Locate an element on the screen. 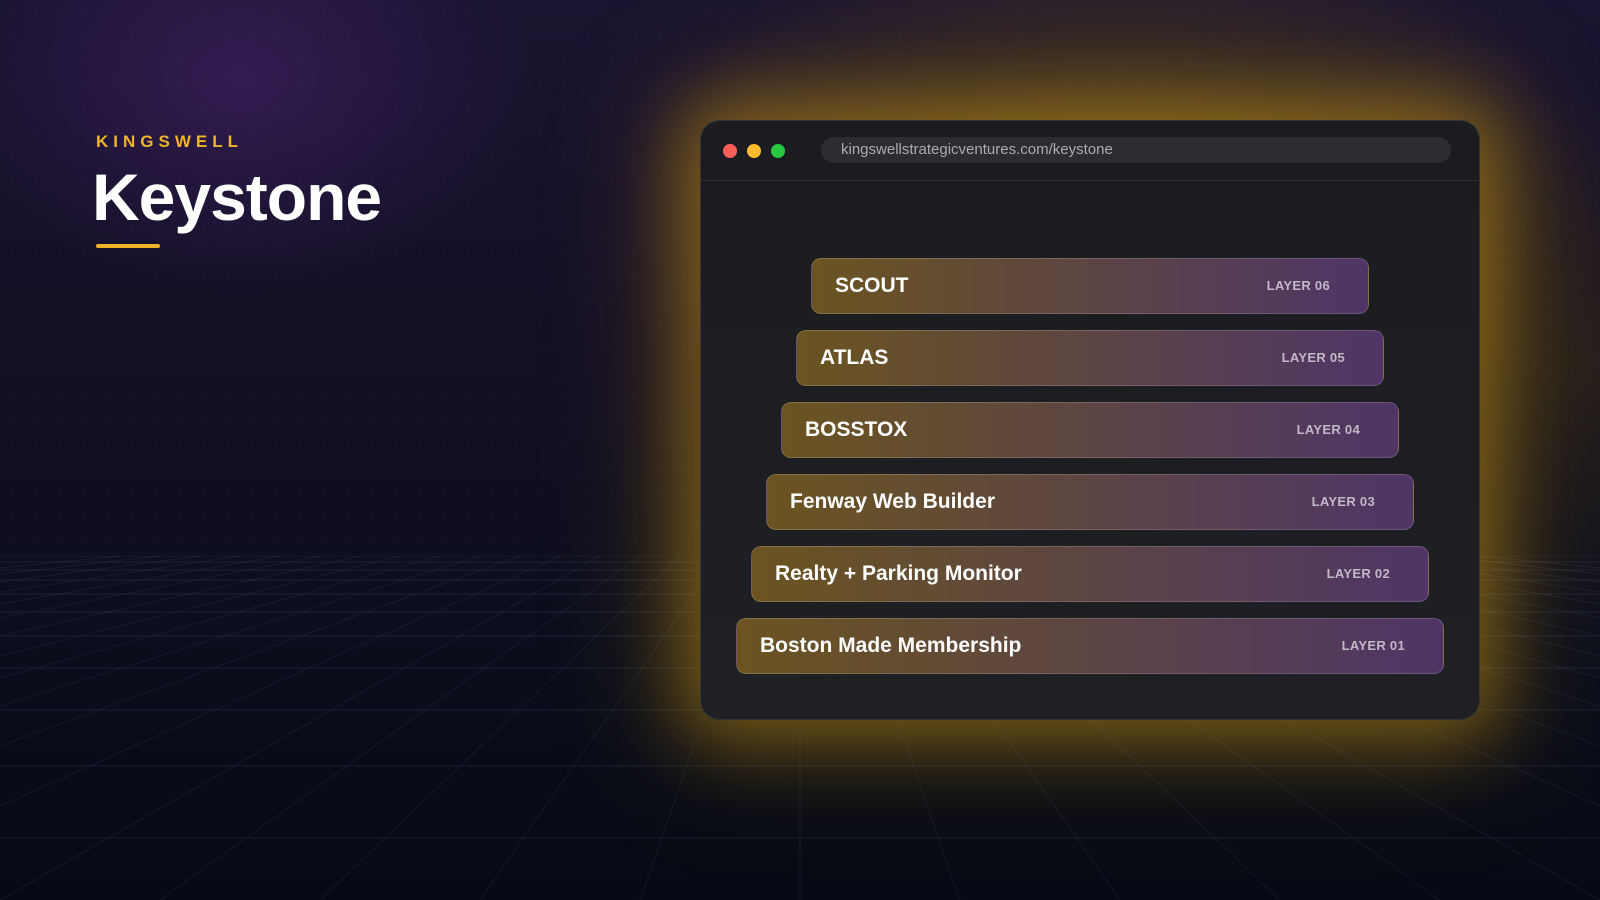 Image resolution: width=1600 pixels, height=900 pixels. title-underline is located at coordinates (128, 246).